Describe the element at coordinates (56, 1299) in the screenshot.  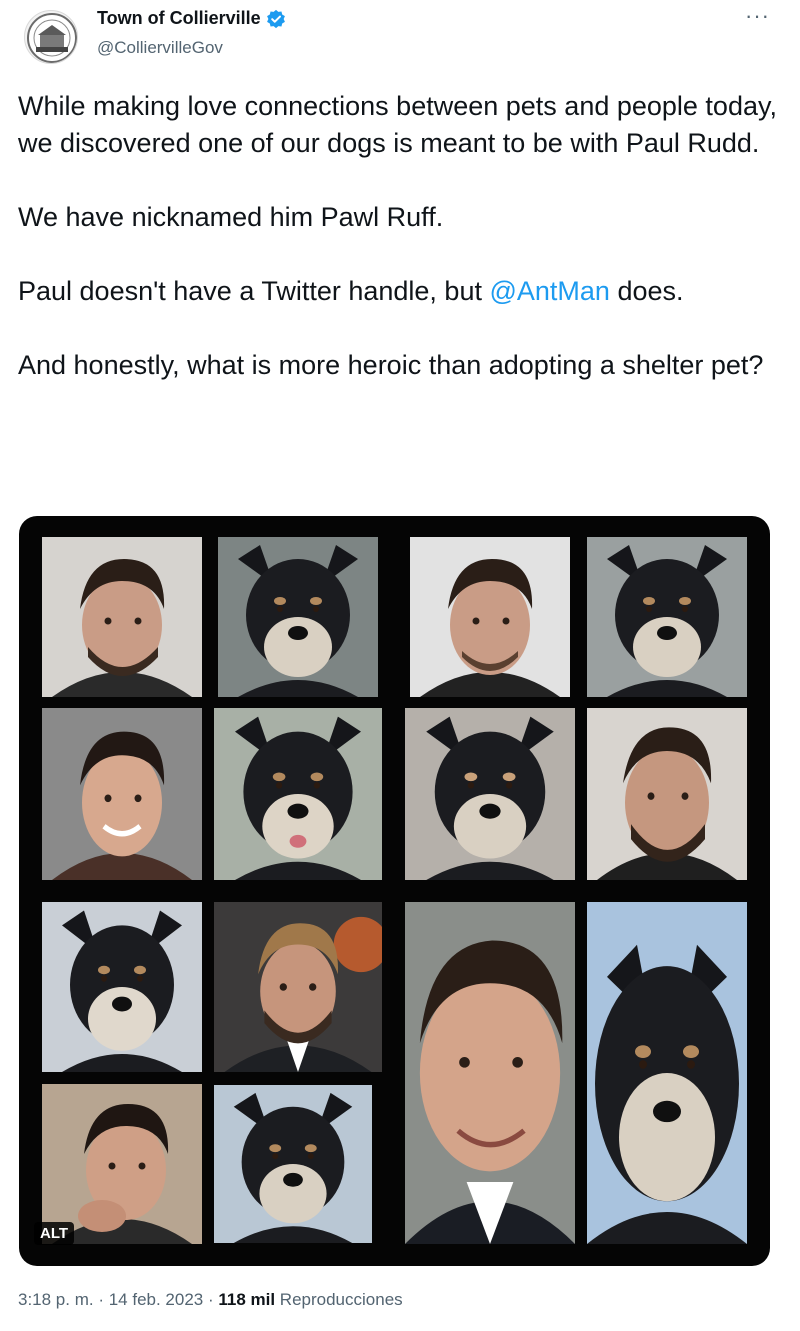
I see `tweet-time: 3:18 p. m.` at that location.